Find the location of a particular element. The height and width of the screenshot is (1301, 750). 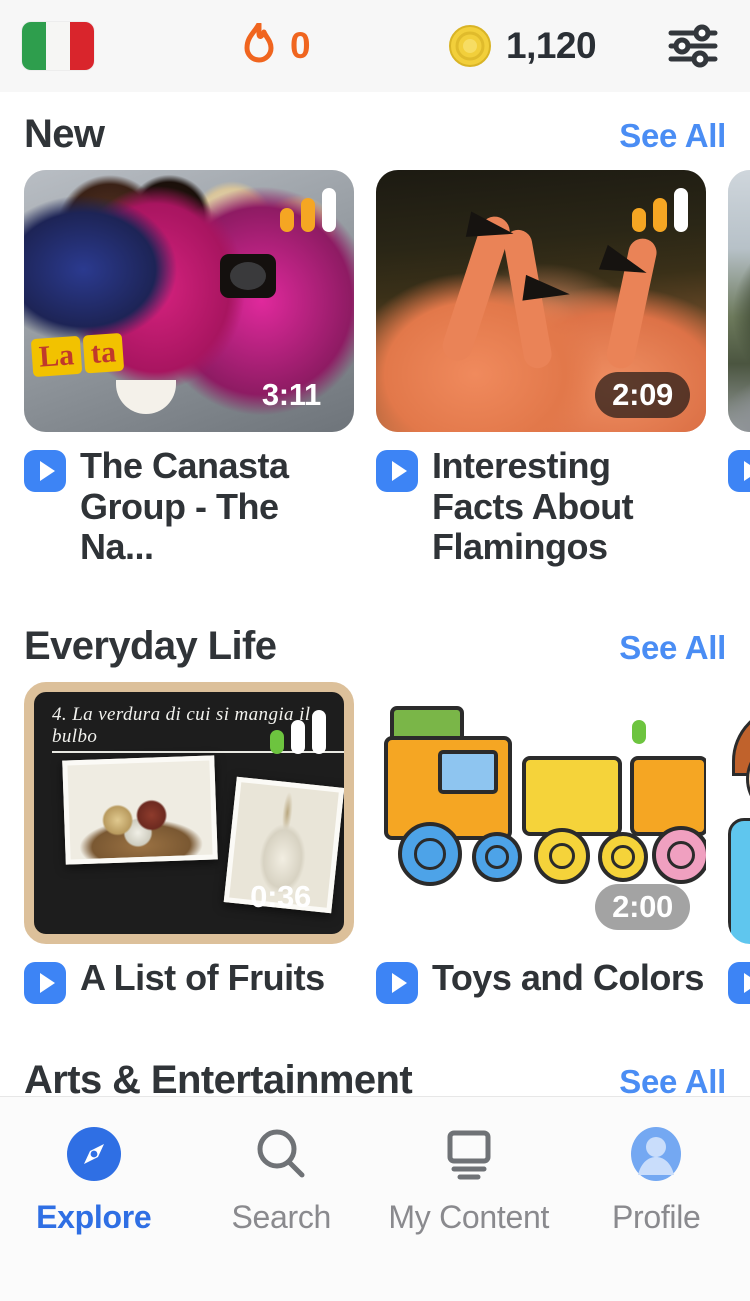

tab-search: Search is located at coordinates (282, 1211).